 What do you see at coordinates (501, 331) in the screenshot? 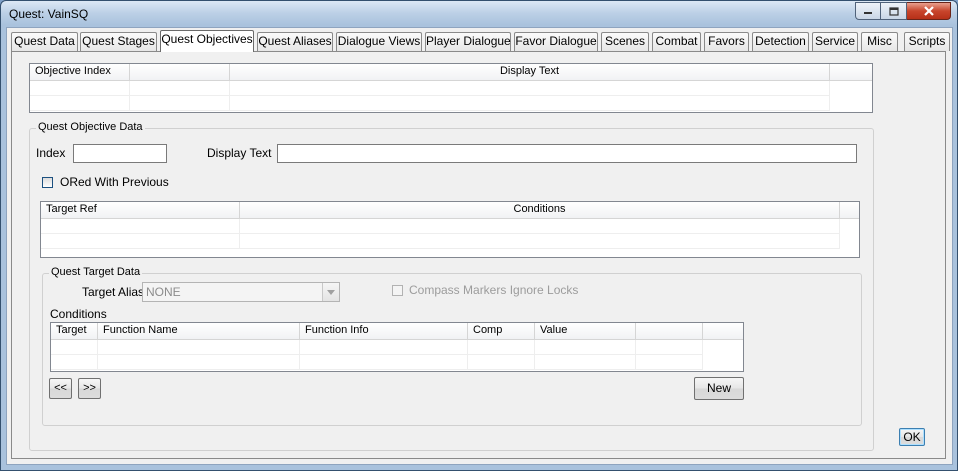
I see `col-comp: Comp` at bounding box center [501, 331].